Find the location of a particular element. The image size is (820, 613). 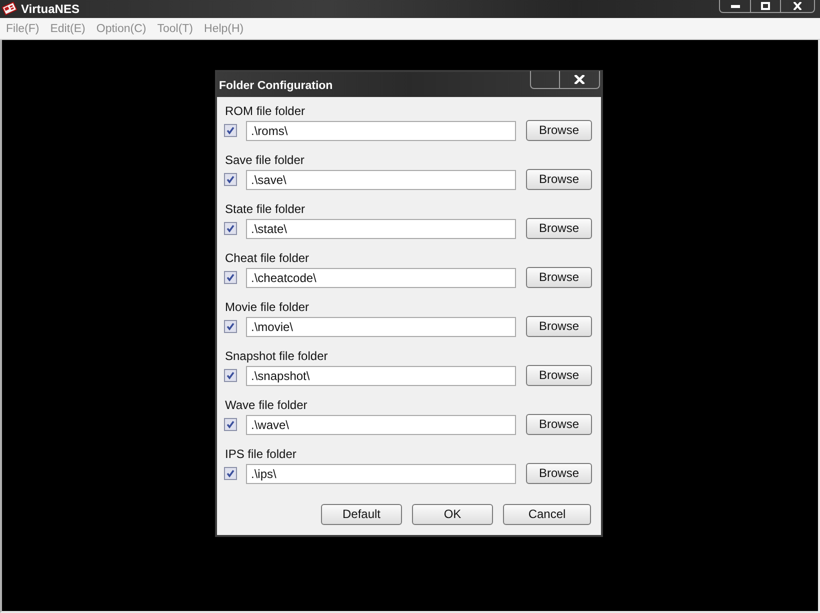

path-field: .\cheatcode\ is located at coordinates (381, 278).